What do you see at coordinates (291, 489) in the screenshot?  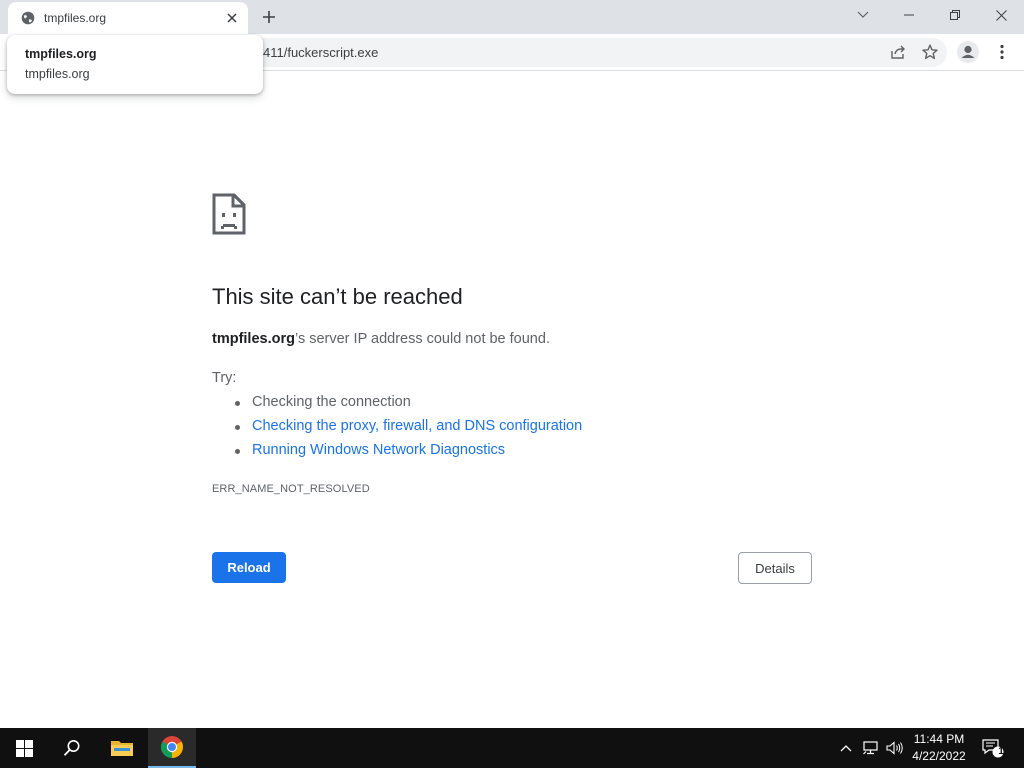 I see `error-code: ERR_NAME_NOT_RESOLVED` at bounding box center [291, 489].